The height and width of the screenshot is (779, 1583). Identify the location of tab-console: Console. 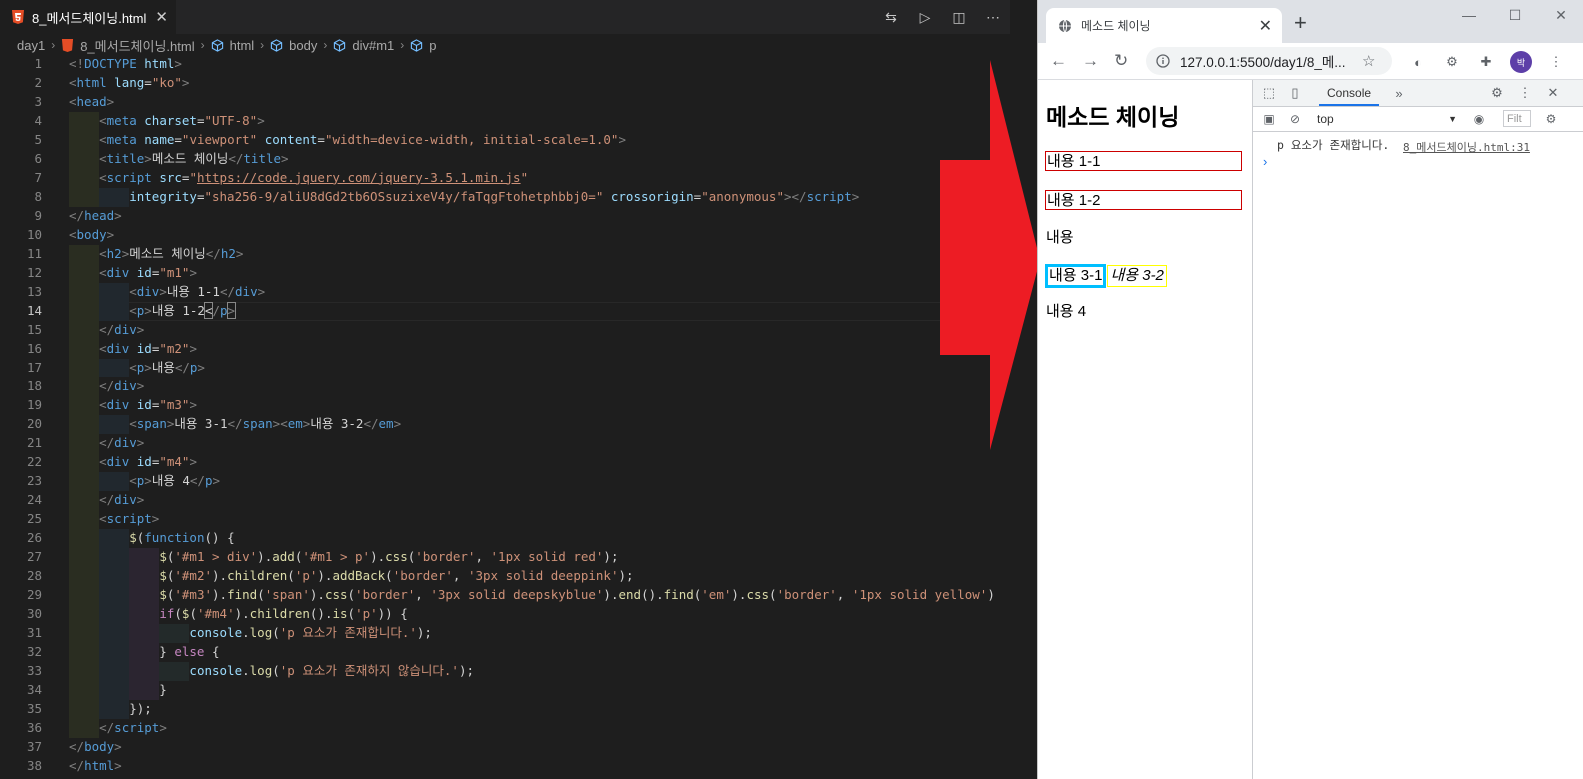
(1349, 93).